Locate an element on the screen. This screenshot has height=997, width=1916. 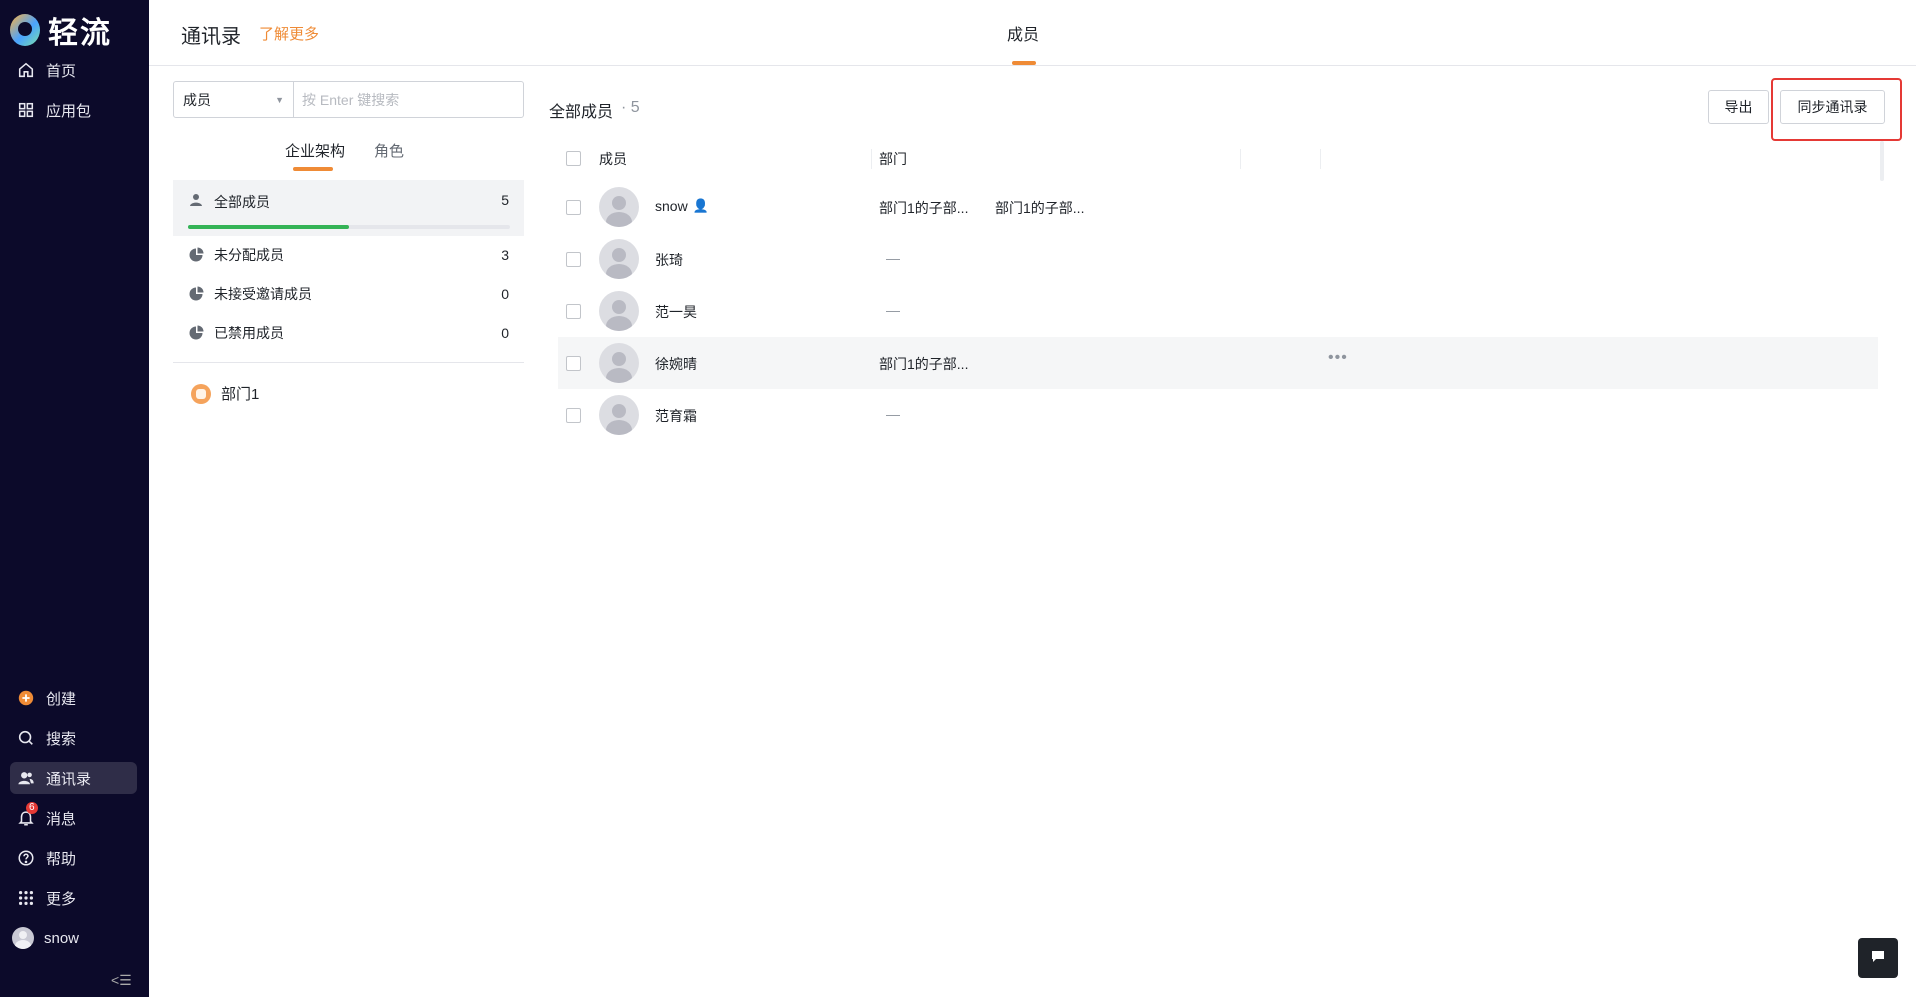
tab-roles: 角色 is located at coordinates (389, 150).